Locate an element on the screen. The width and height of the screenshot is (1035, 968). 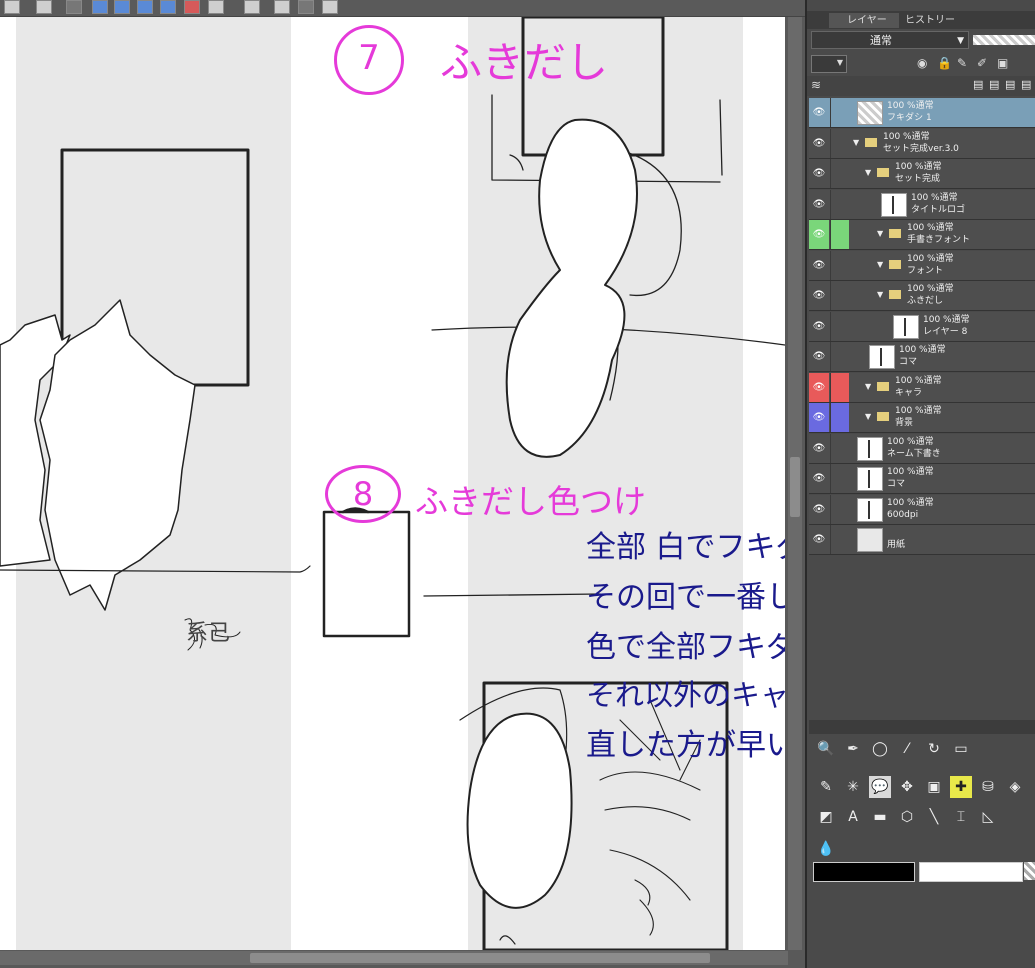
draft-icon: ✐ is located at coordinates (982, 63).